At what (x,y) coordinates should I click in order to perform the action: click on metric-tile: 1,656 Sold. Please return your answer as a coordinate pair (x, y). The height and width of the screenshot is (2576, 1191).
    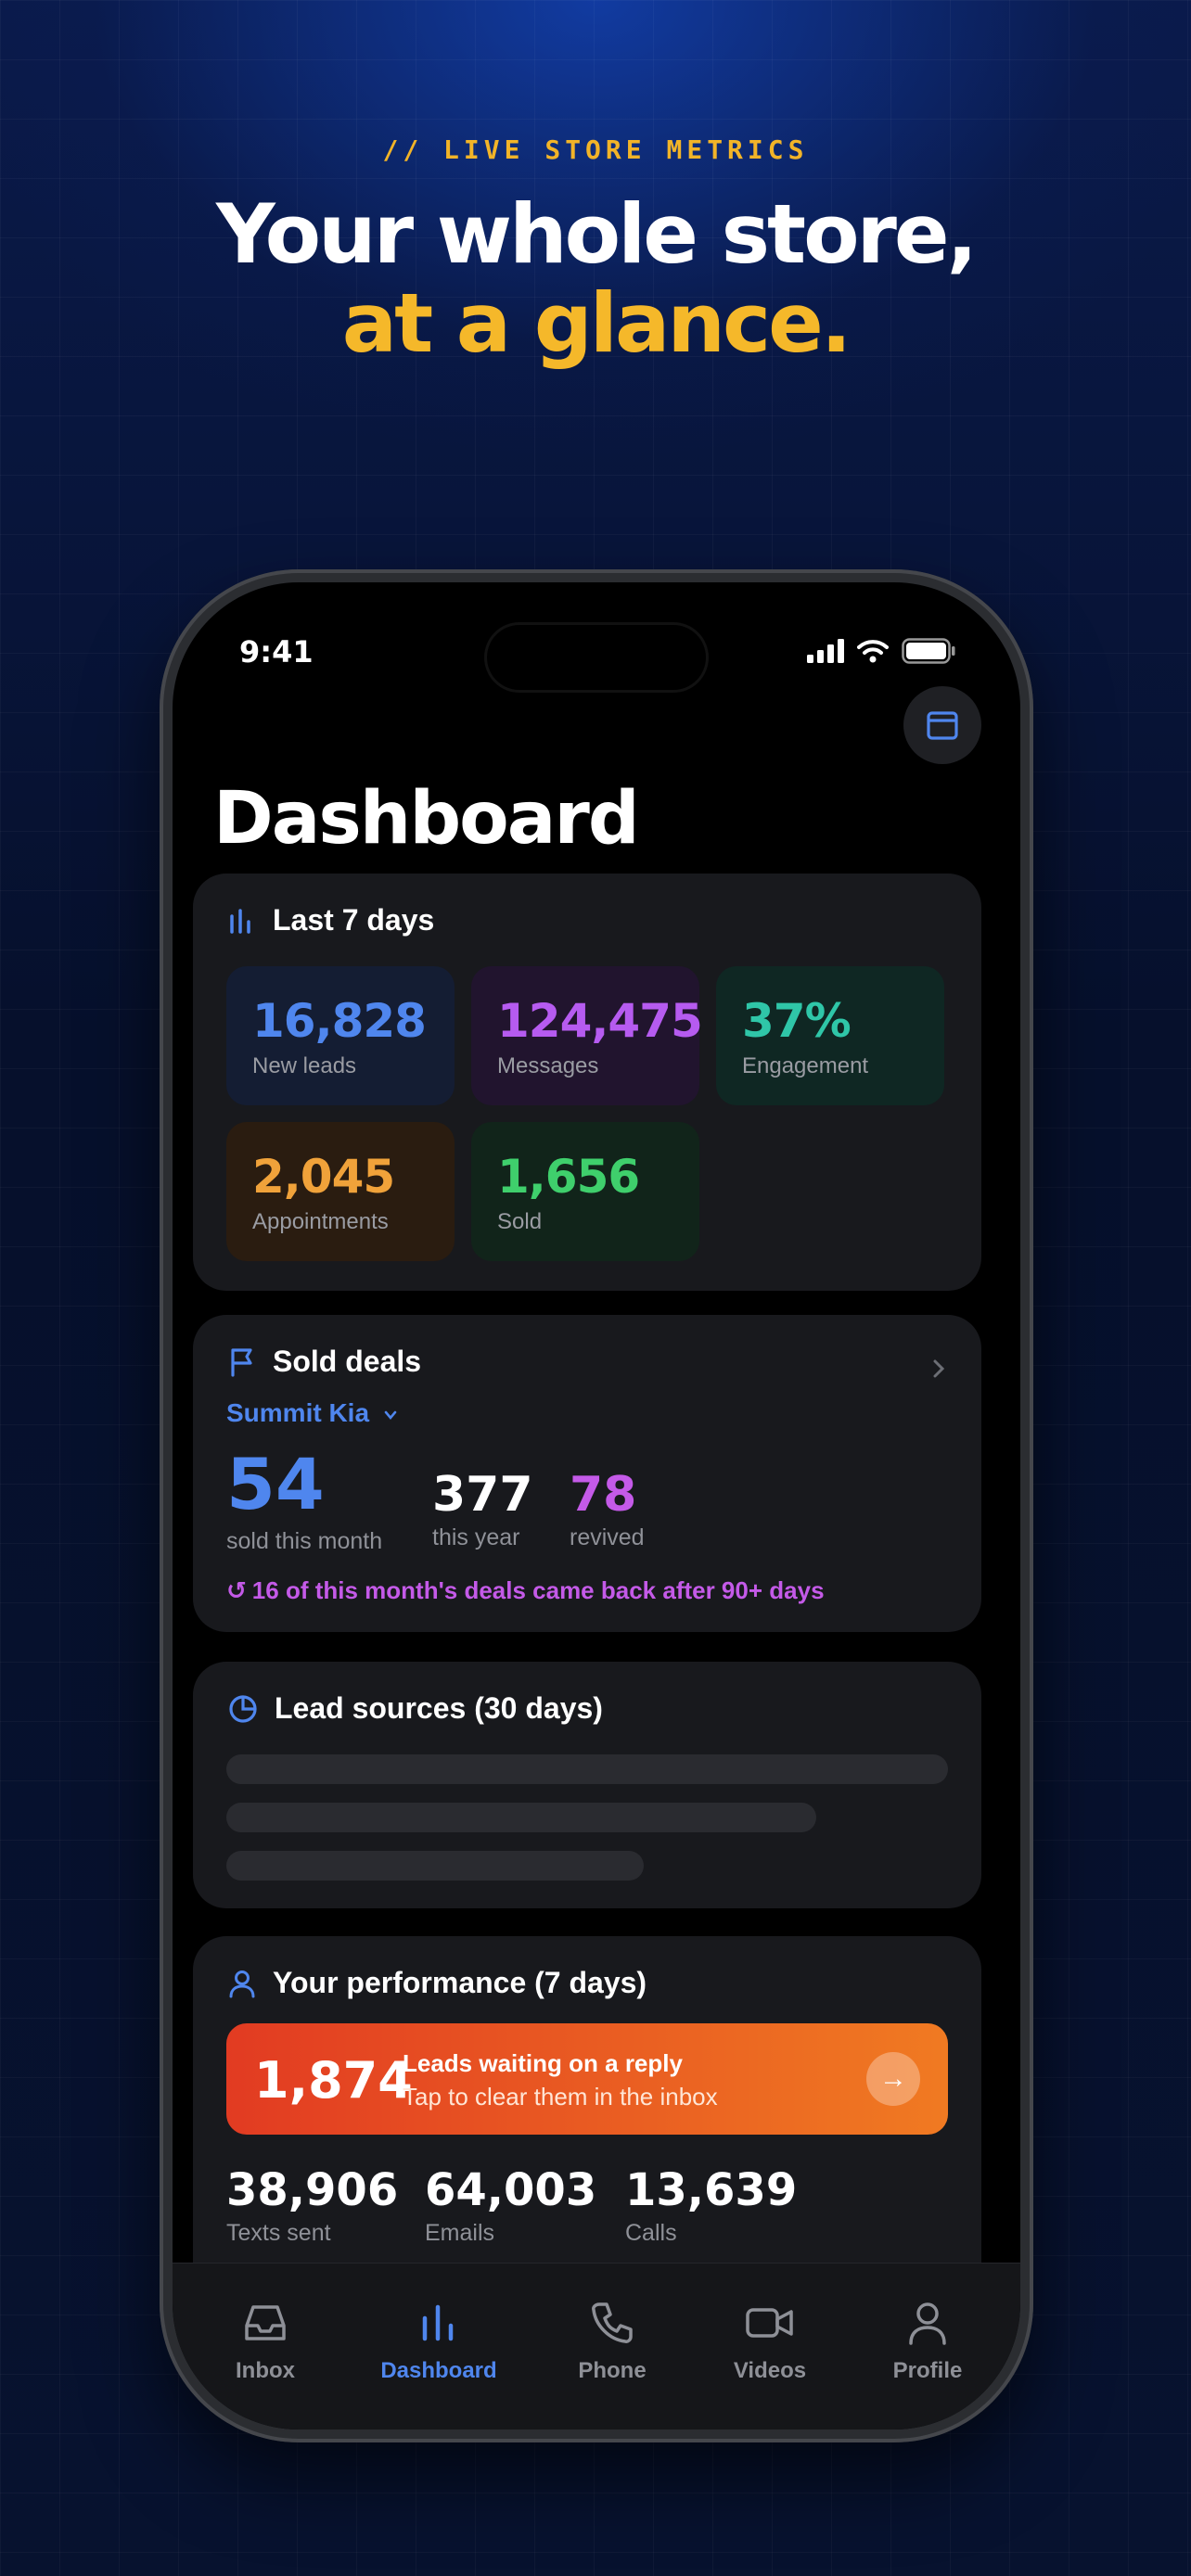
    Looking at the image, I should click on (585, 1191).